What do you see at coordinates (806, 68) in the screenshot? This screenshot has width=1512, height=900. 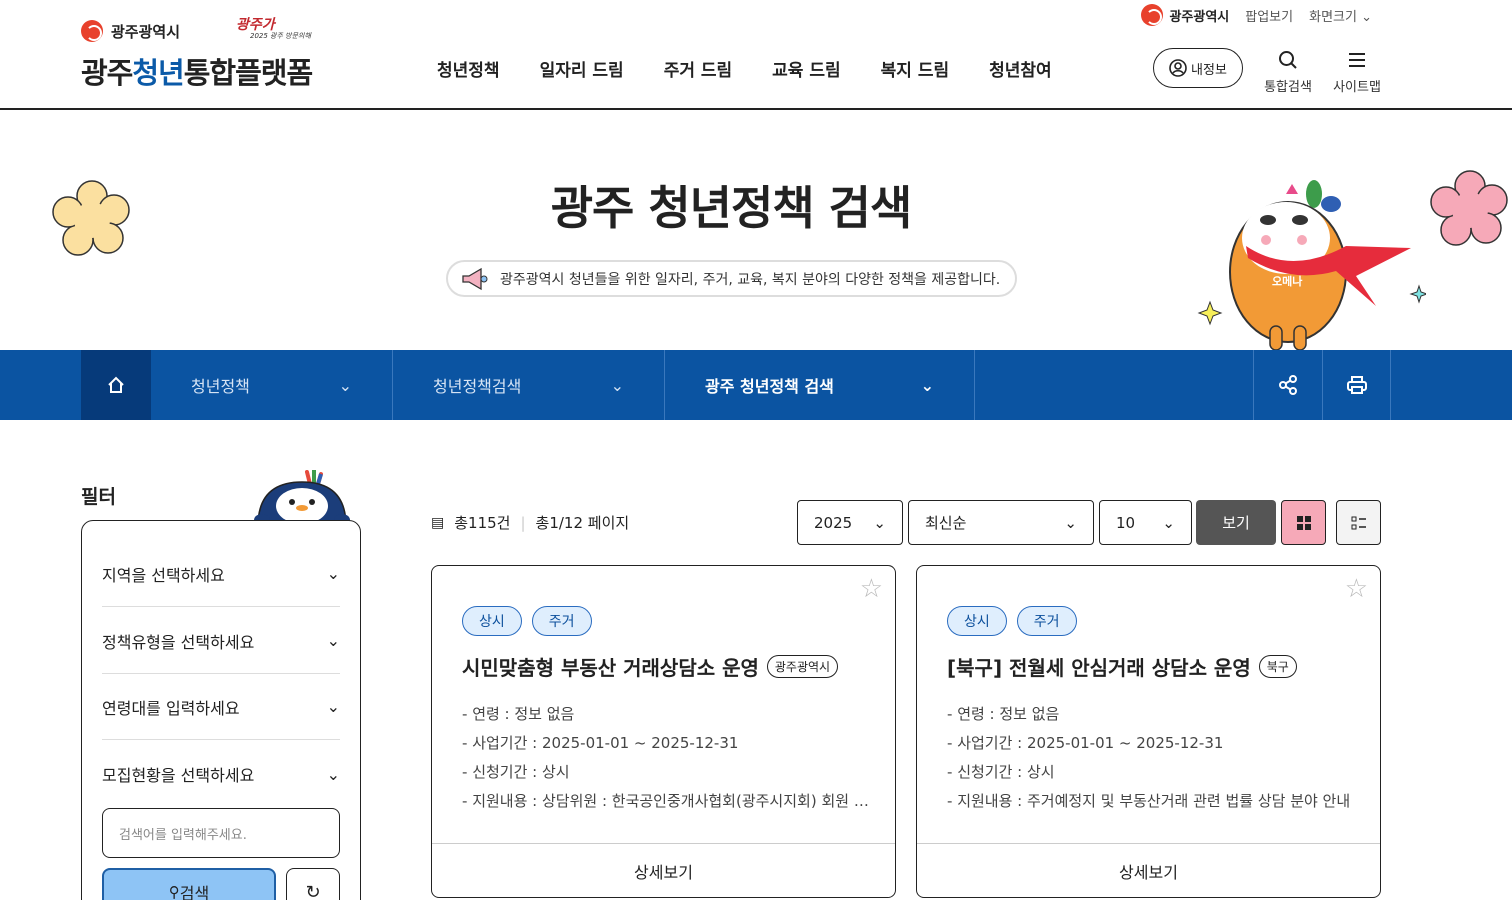 I see `nav-education: 교육 드림` at bounding box center [806, 68].